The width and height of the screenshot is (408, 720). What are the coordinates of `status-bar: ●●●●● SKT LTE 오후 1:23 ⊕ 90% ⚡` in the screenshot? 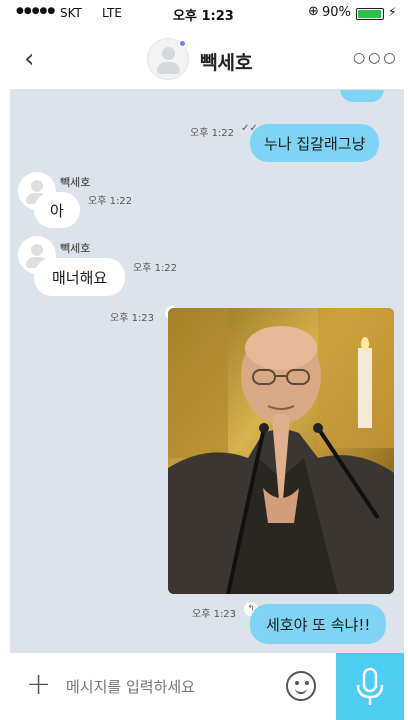 It's located at (207, 13).